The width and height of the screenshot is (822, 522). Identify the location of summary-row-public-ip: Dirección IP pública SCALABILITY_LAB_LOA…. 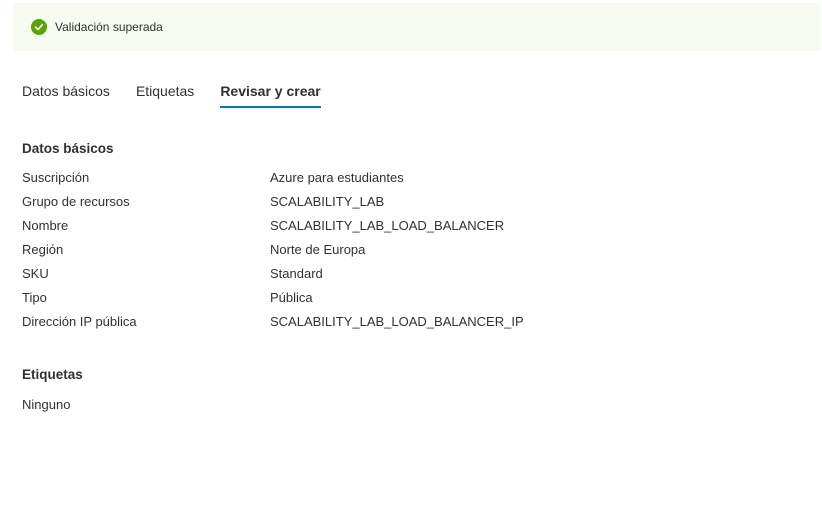
(412, 326).